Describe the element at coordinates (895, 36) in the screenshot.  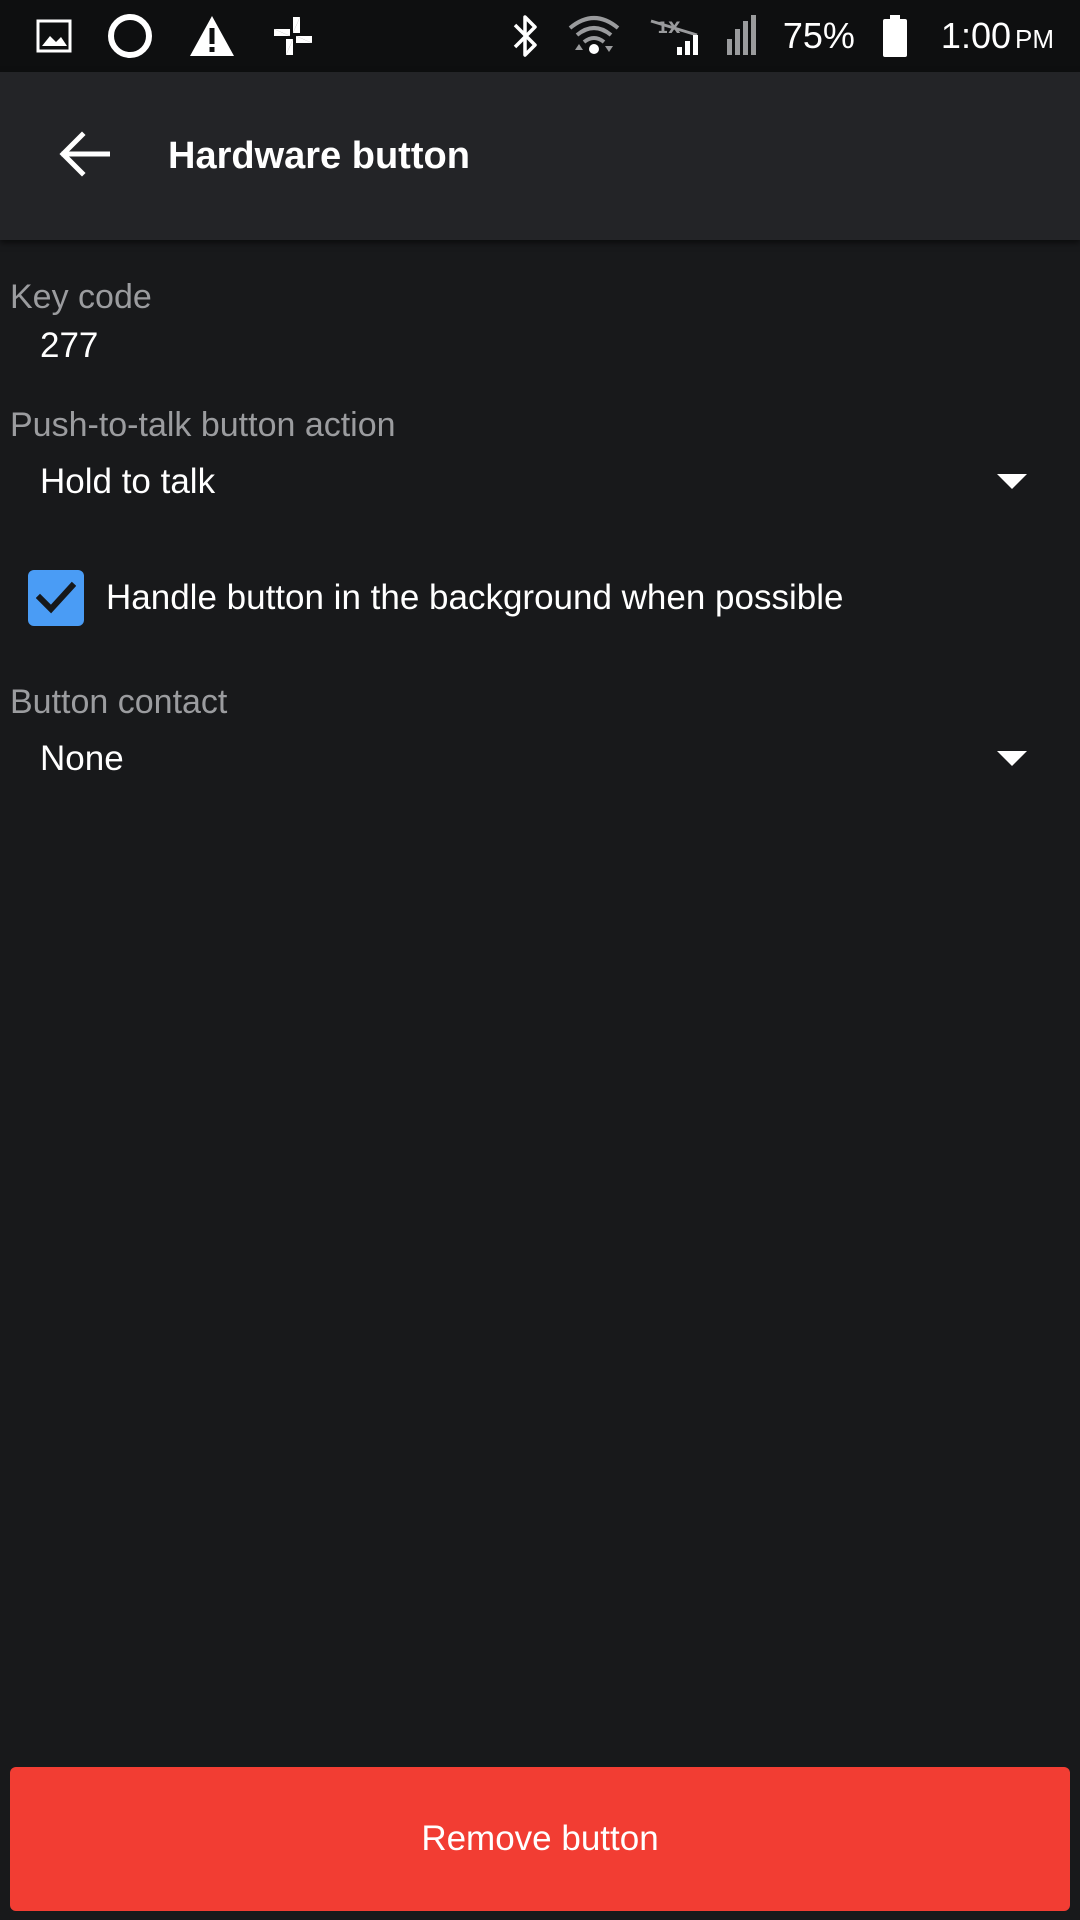
I see `battery-icon` at that location.